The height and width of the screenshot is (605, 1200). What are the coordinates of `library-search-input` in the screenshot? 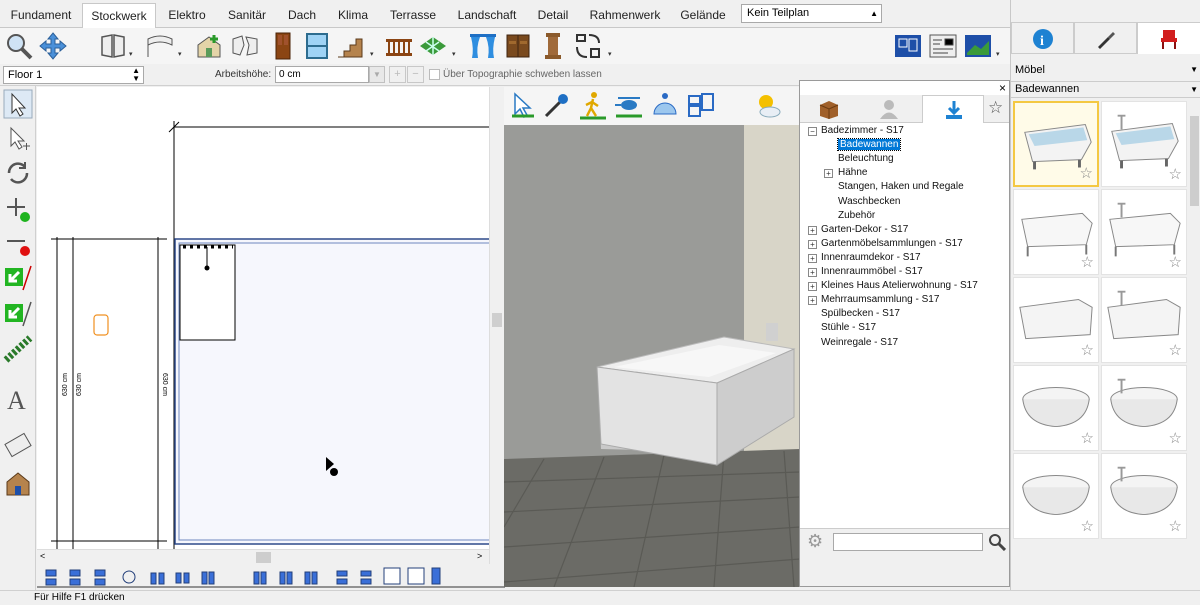 It's located at (908, 542).